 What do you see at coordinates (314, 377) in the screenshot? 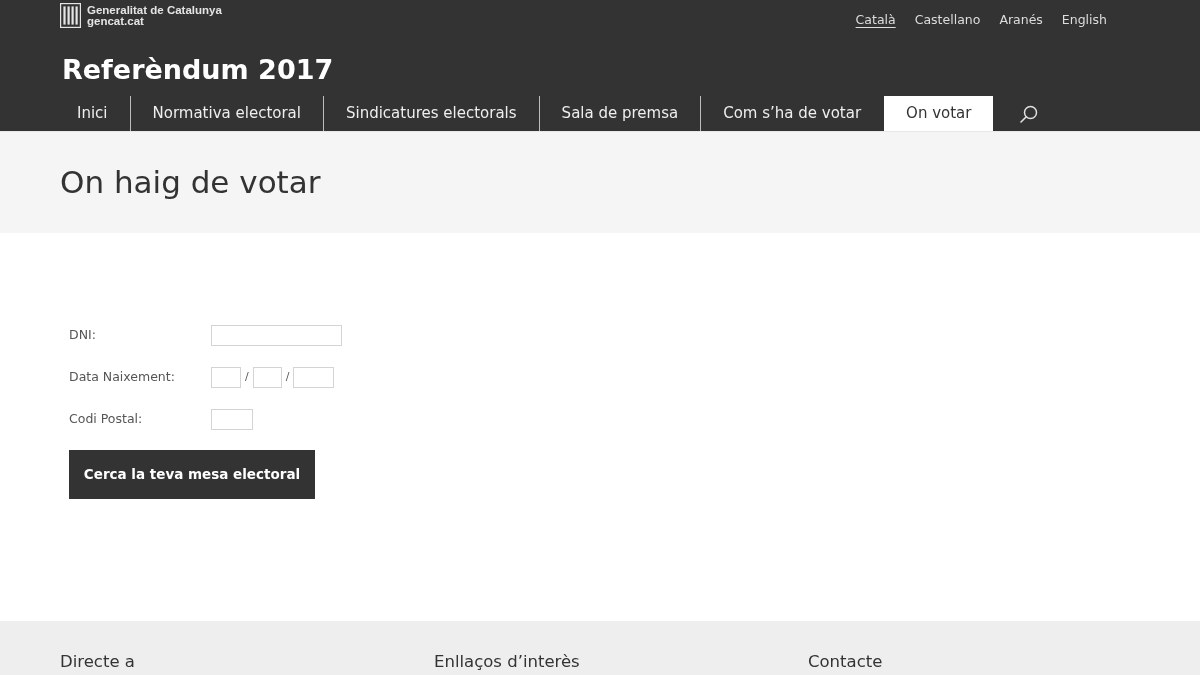
I see `year-field` at bounding box center [314, 377].